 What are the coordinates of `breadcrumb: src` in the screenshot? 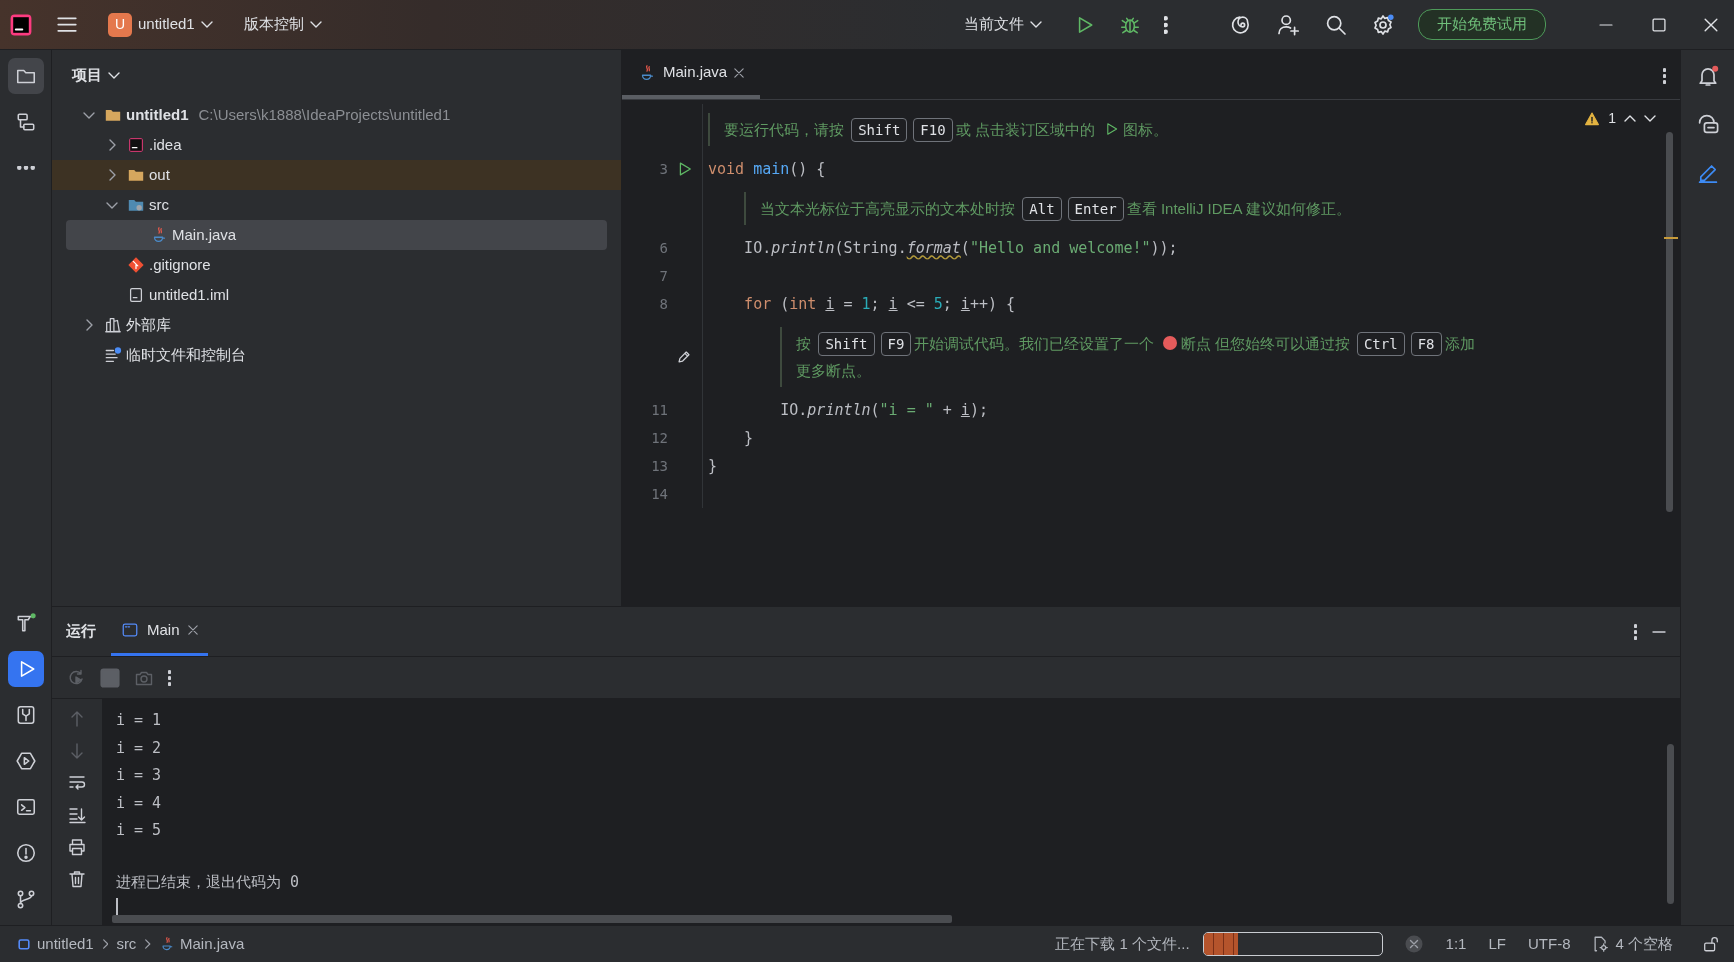 It's located at (126, 944).